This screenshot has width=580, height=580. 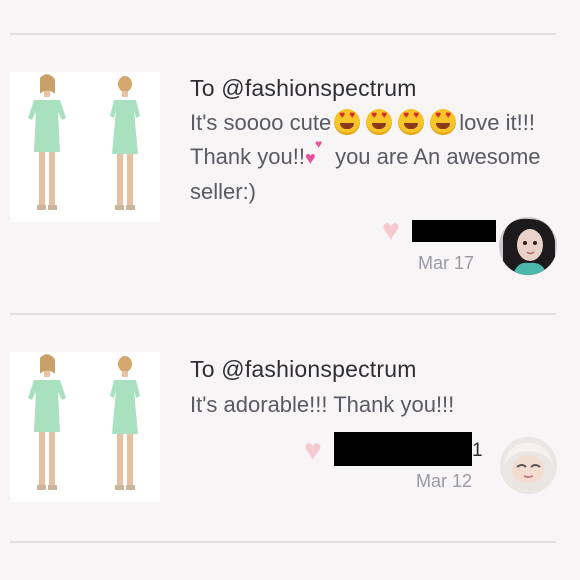 I want to click on dress-model-image, so click(x=85, y=427).